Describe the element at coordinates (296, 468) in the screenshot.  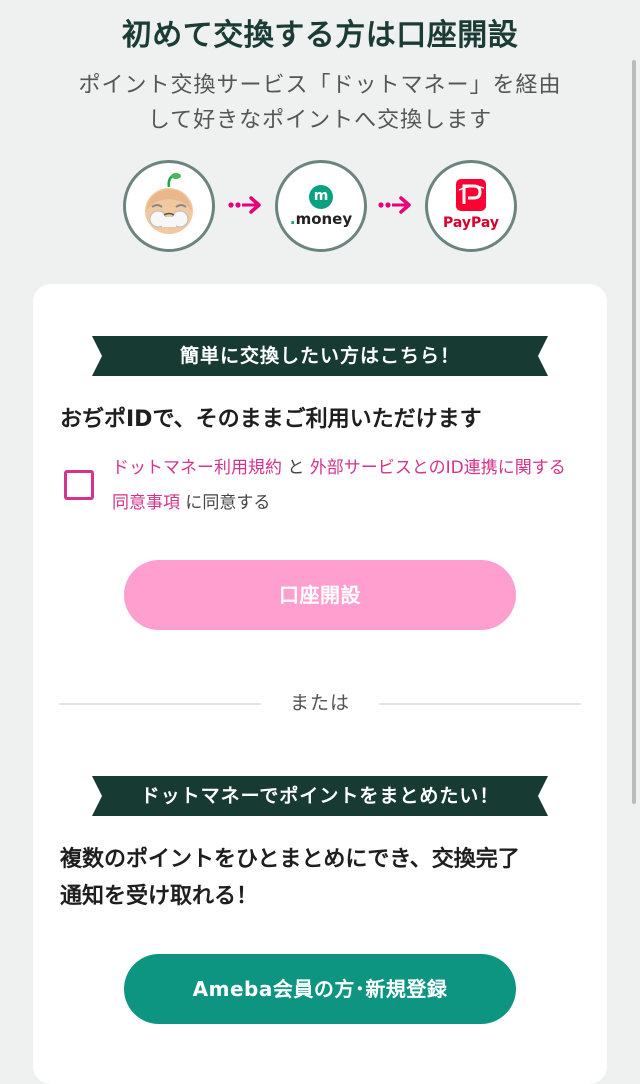
I see `consent-and: と` at that location.